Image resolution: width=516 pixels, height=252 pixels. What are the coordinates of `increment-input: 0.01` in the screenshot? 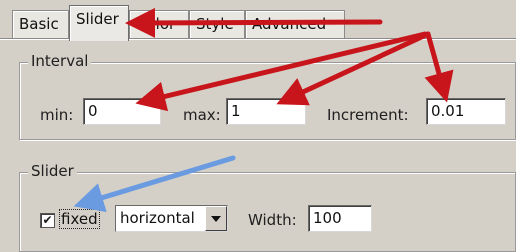 It's located at (466, 111).